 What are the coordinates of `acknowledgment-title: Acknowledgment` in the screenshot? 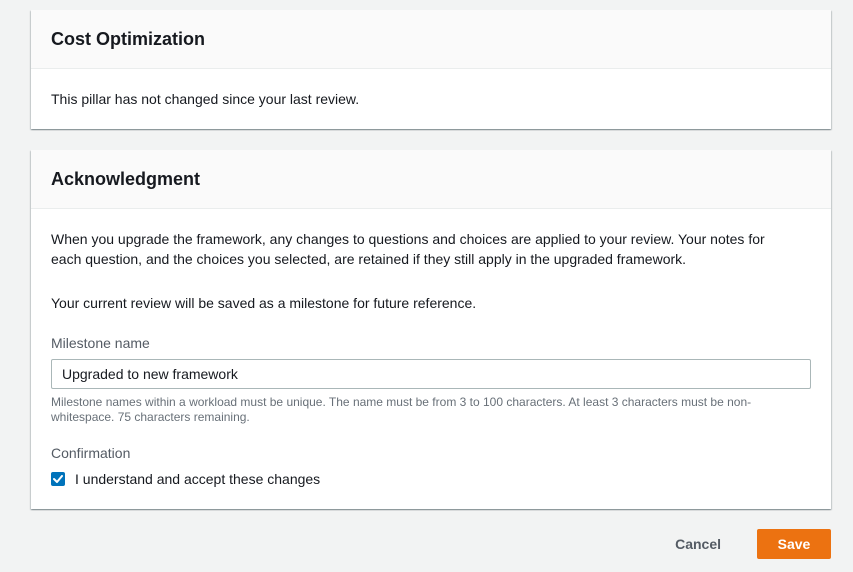 It's located at (126, 178).